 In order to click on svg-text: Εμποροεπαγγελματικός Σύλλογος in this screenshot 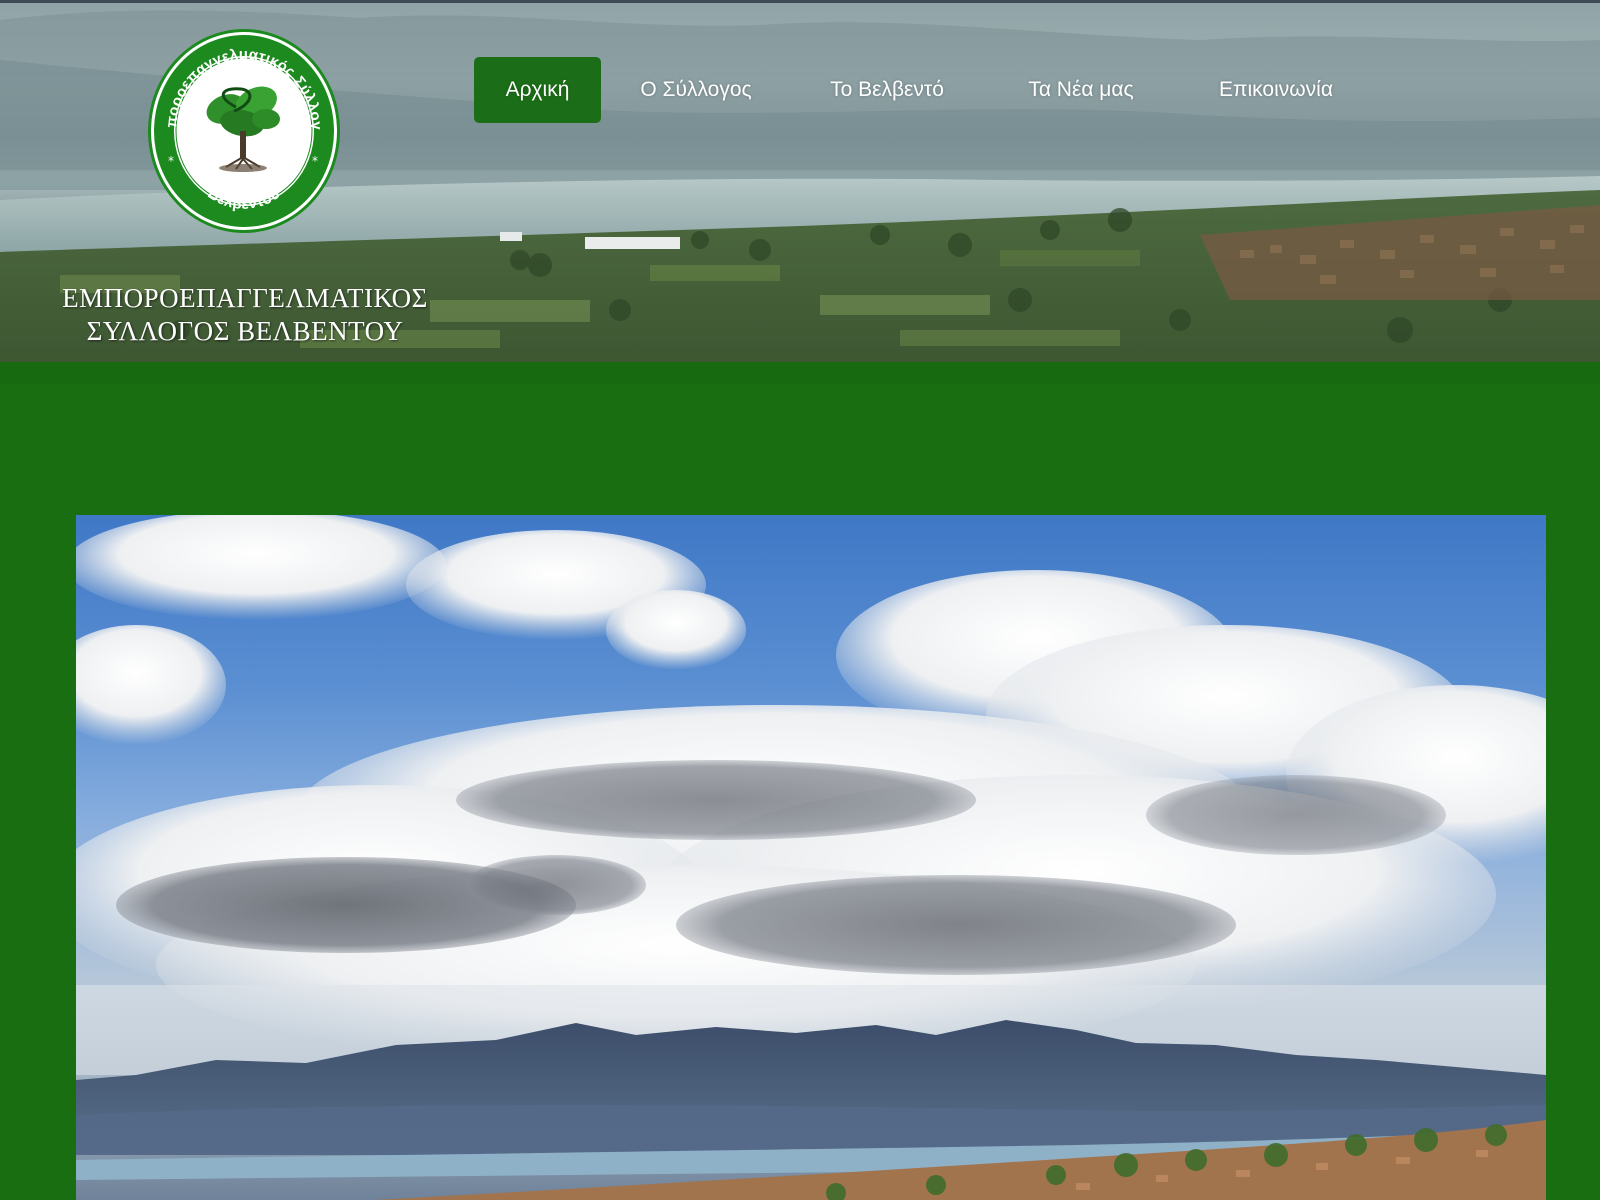, I will do `click(235, 79)`.